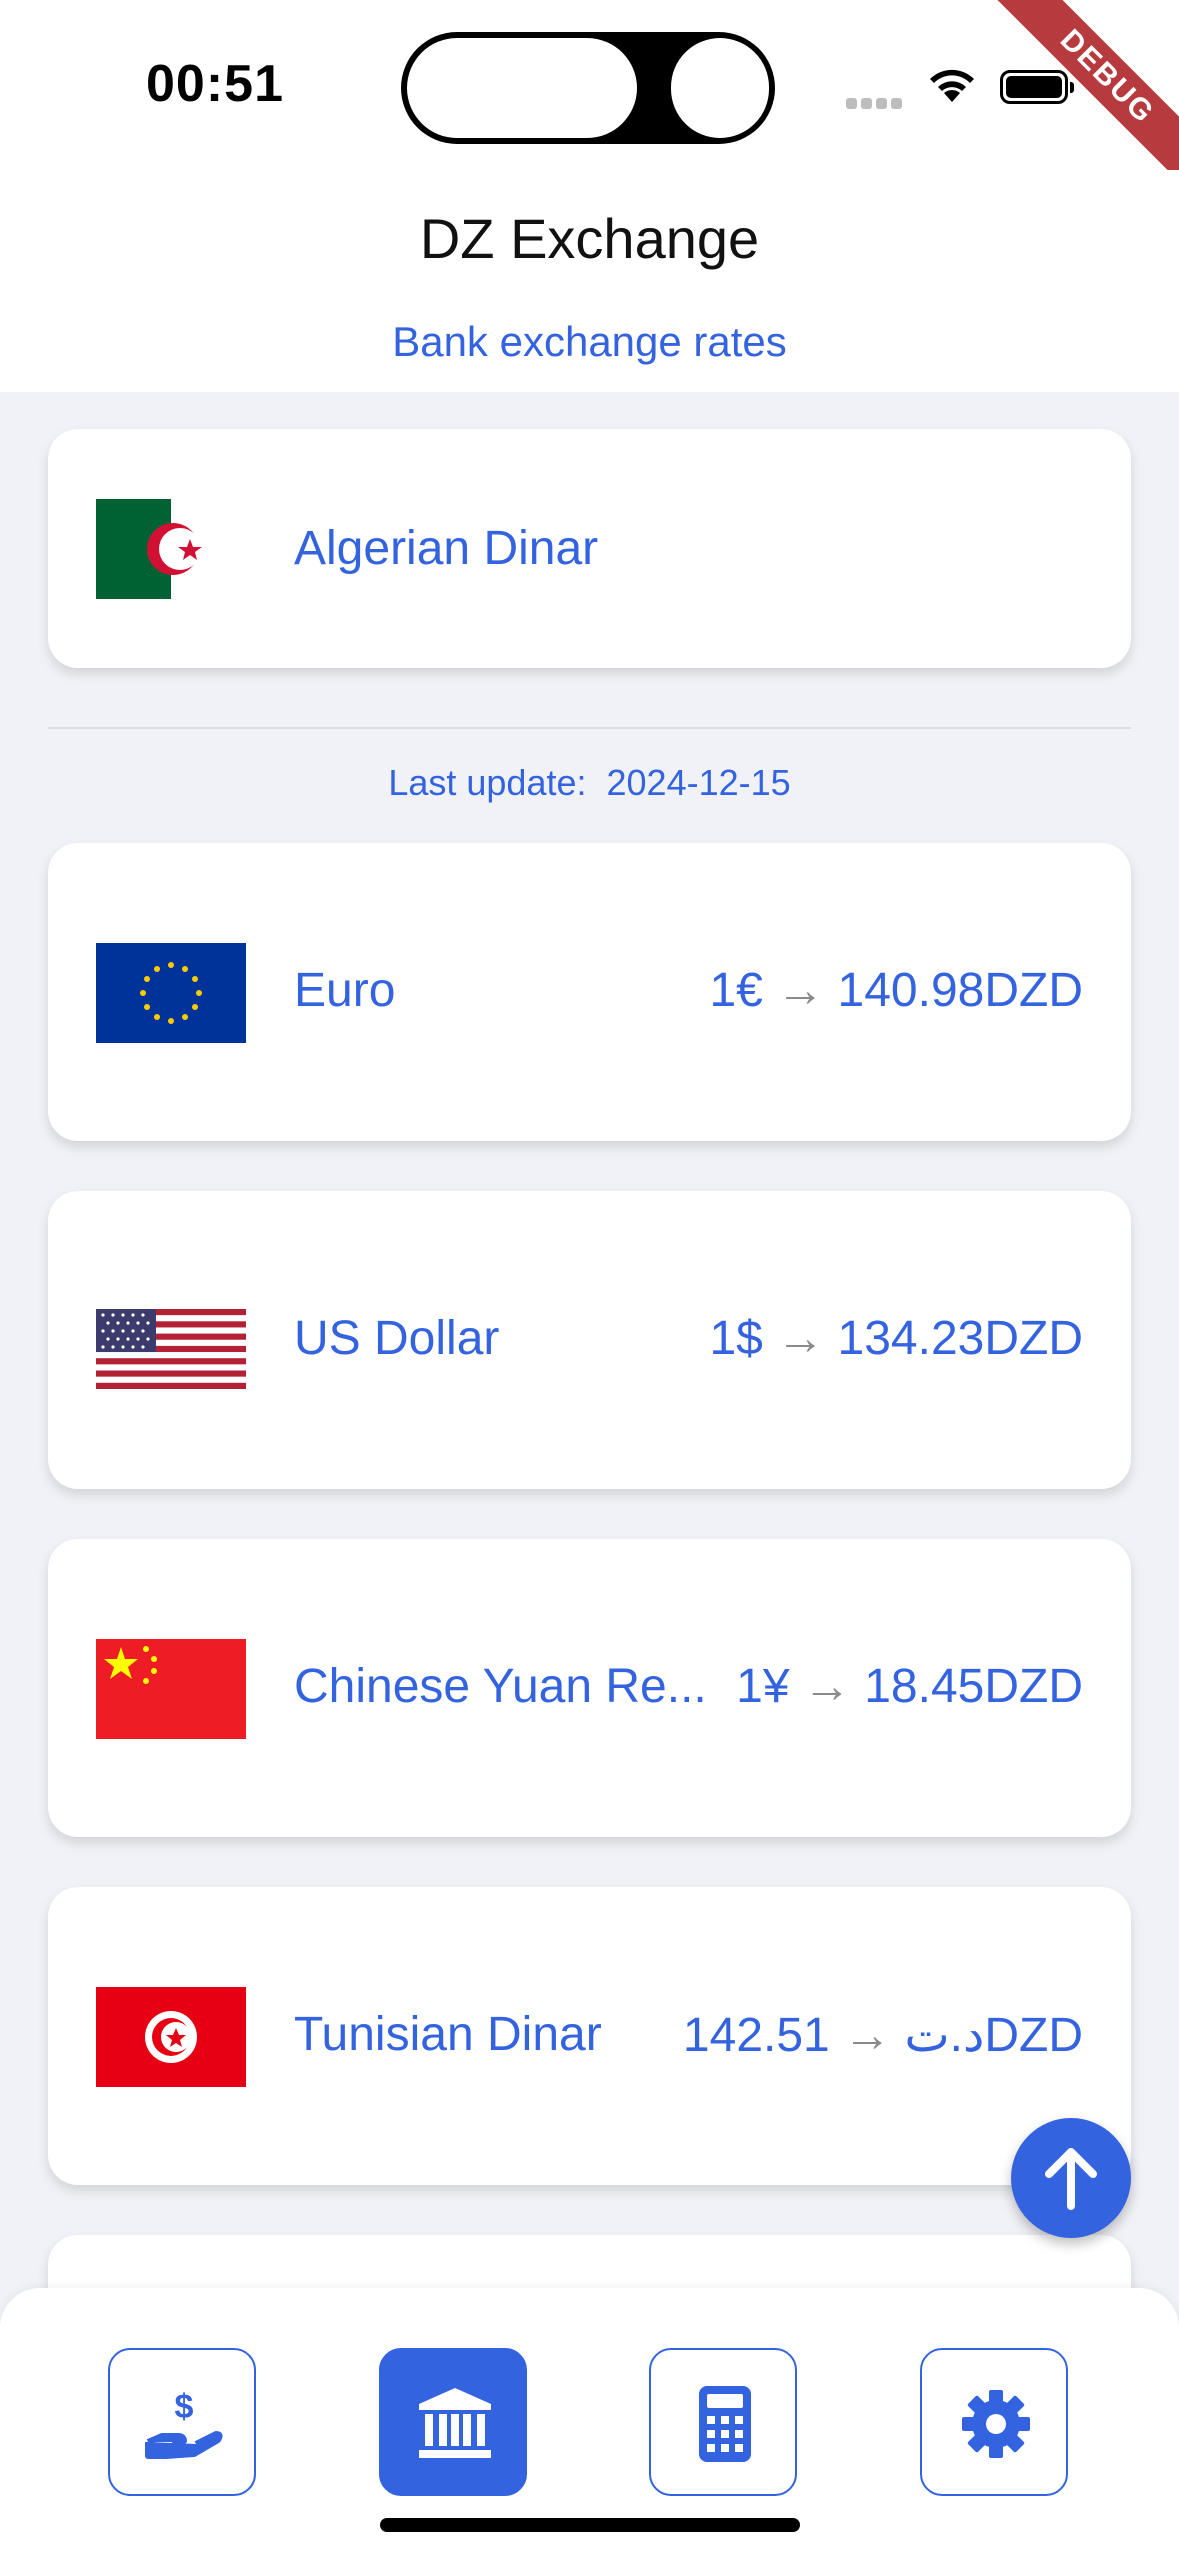 This screenshot has width=1179, height=2556. What do you see at coordinates (736, 1338) in the screenshot?
I see `rate-base: 1$` at bounding box center [736, 1338].